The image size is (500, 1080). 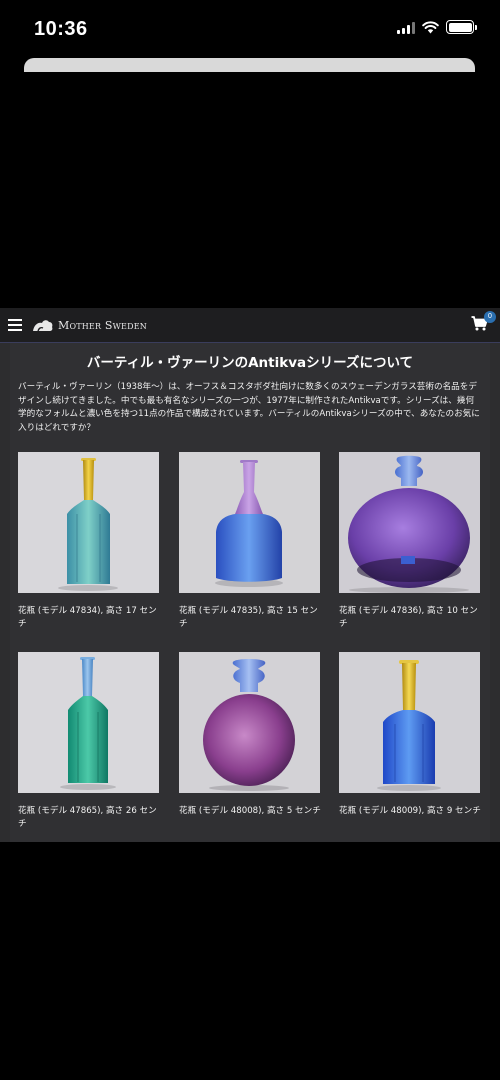 I want to click on bell-bottle-vase-icon, so click(x=249, y=523).